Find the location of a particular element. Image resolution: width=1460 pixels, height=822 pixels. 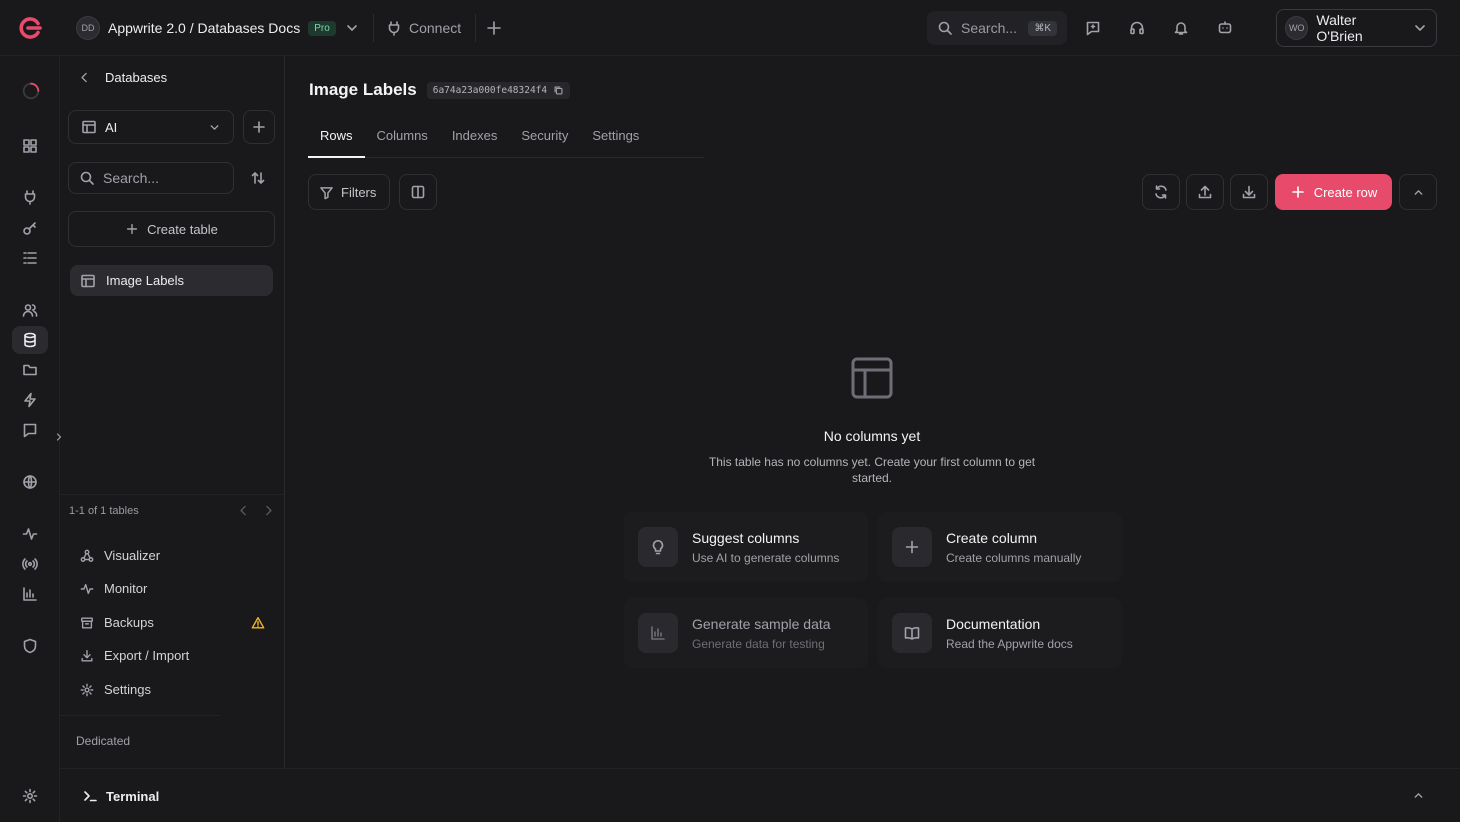

pagination-label: 1-1 of 1 tables is located at coordinates (104, 510).